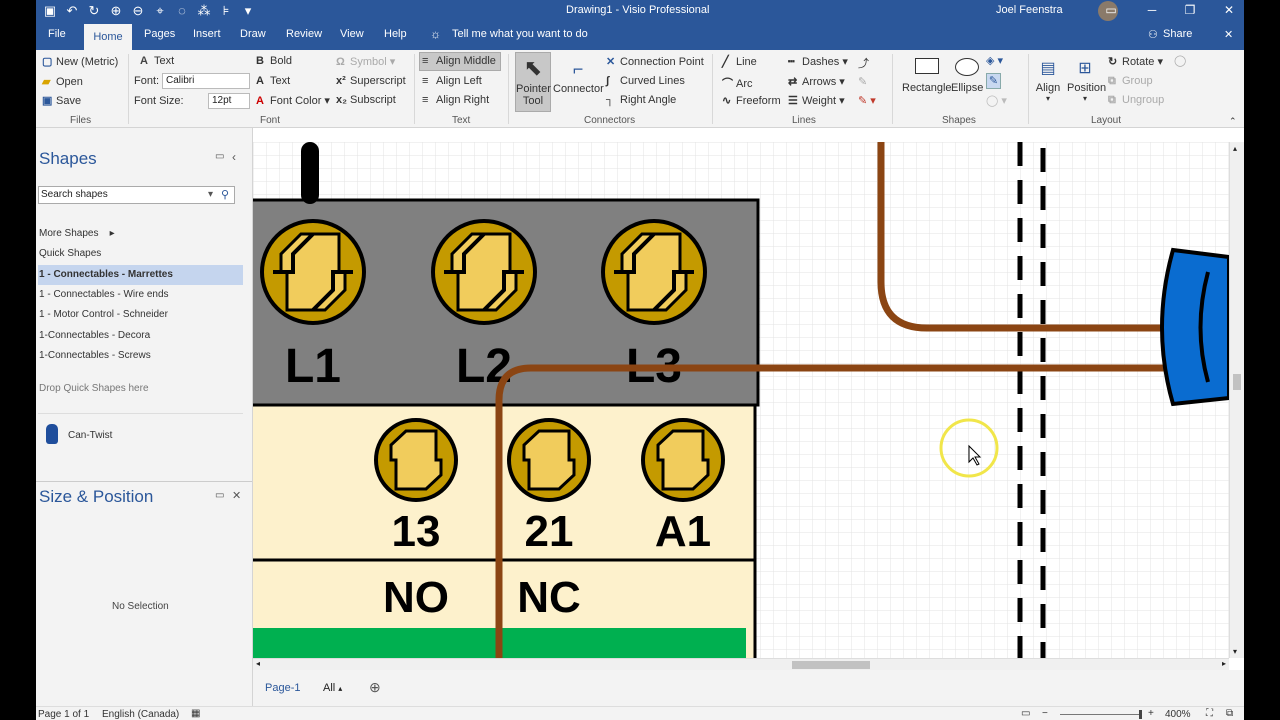  What do you see at coordinates (108, 37) in the screenshot?
I see `tab-home: Home` at bounding box center [108, 37].